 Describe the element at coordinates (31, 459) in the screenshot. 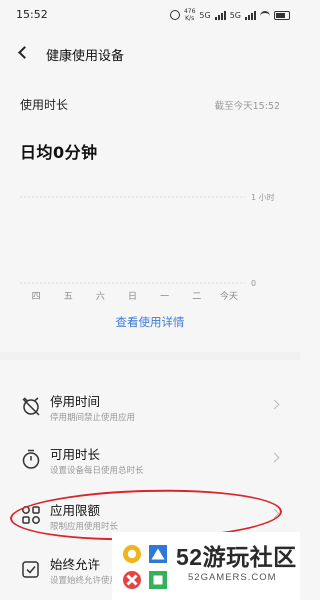

I see `timer-icon` at that location.